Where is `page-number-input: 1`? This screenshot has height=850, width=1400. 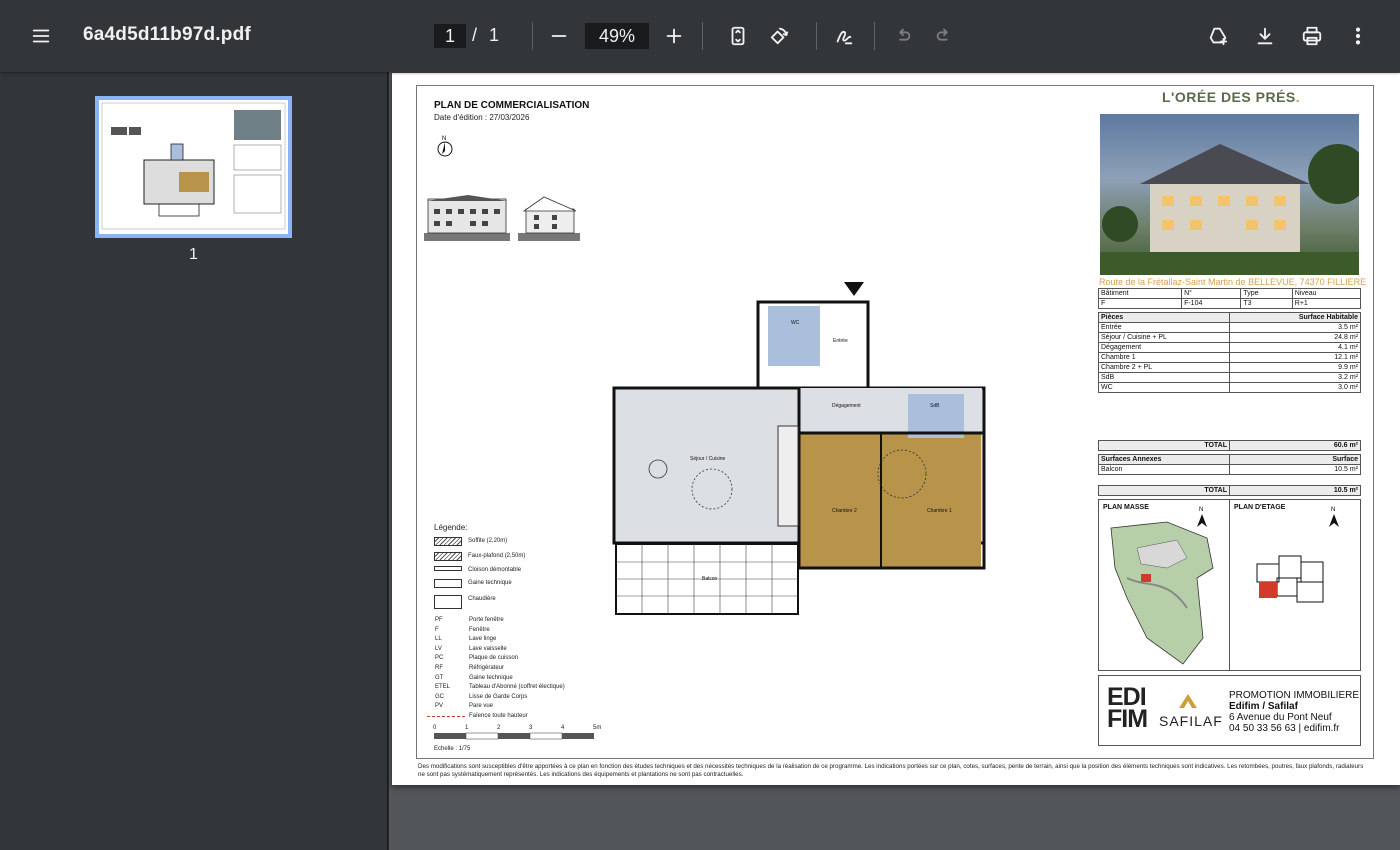
page-number-input: 1 is located at coordinates (450, 36).